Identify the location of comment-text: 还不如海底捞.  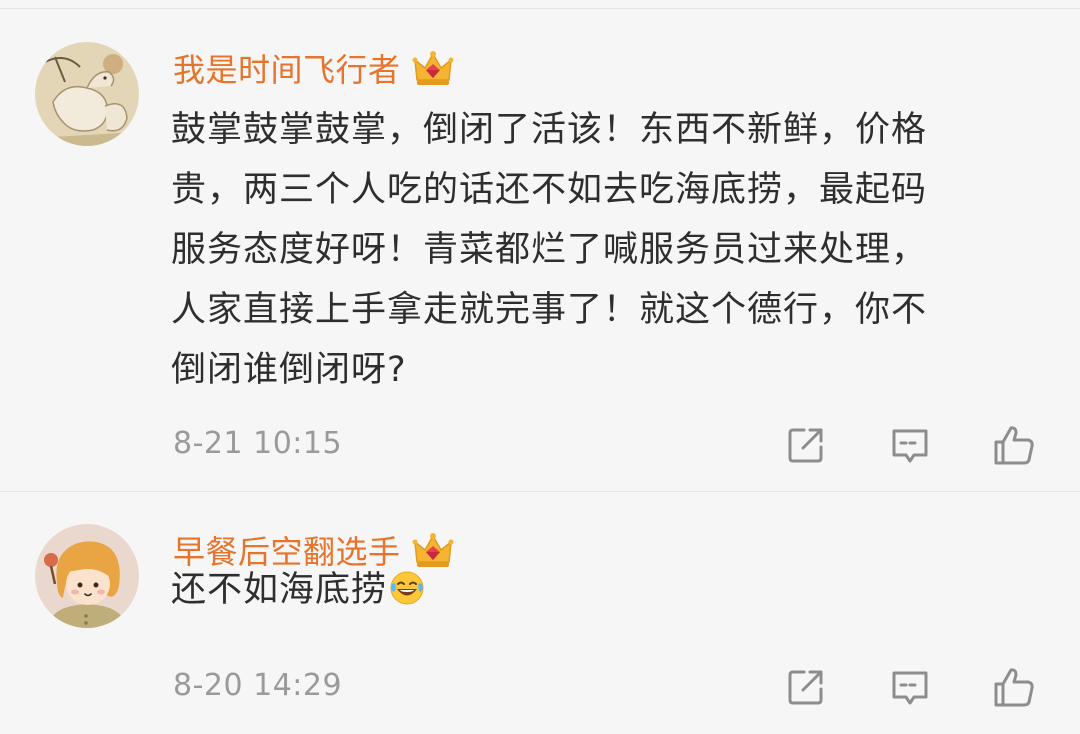
(601, 590).